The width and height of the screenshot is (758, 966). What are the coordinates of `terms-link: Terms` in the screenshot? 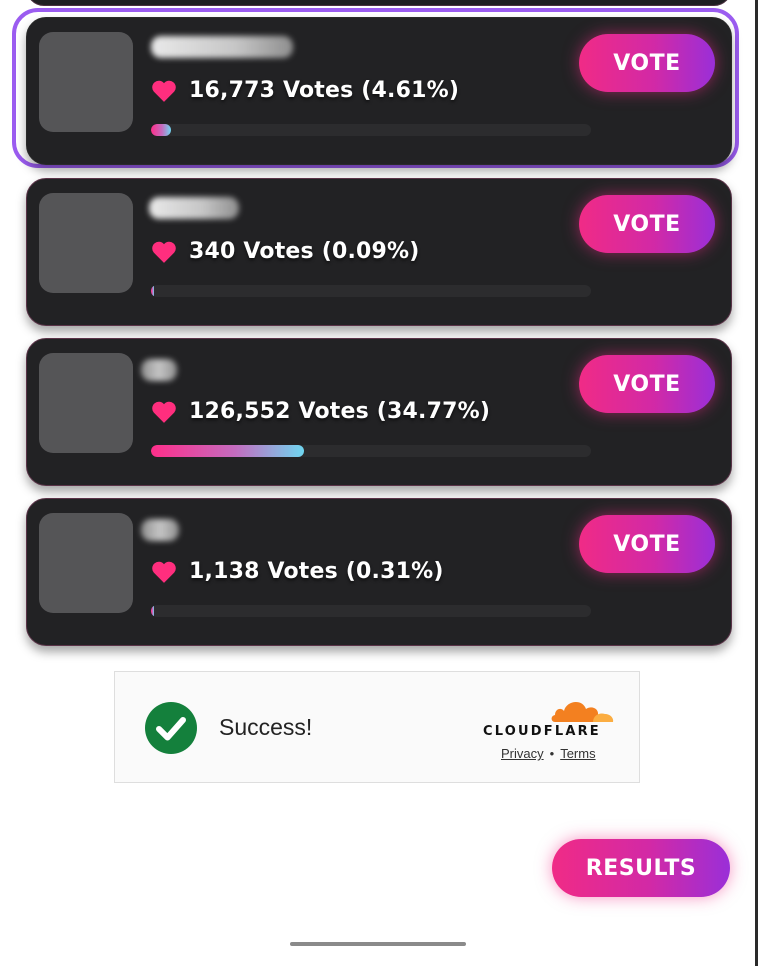 It's located at (577, 753).